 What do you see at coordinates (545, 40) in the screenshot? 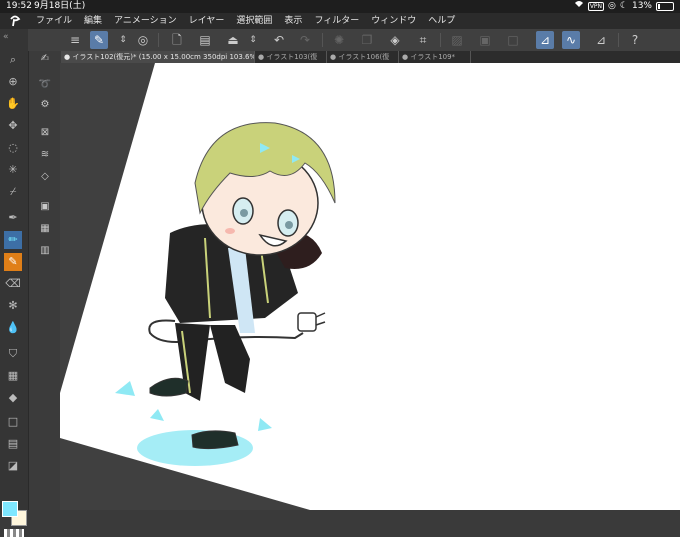
I see `vector-ruler-icon: ⊿` at bounding box center [545, 40].